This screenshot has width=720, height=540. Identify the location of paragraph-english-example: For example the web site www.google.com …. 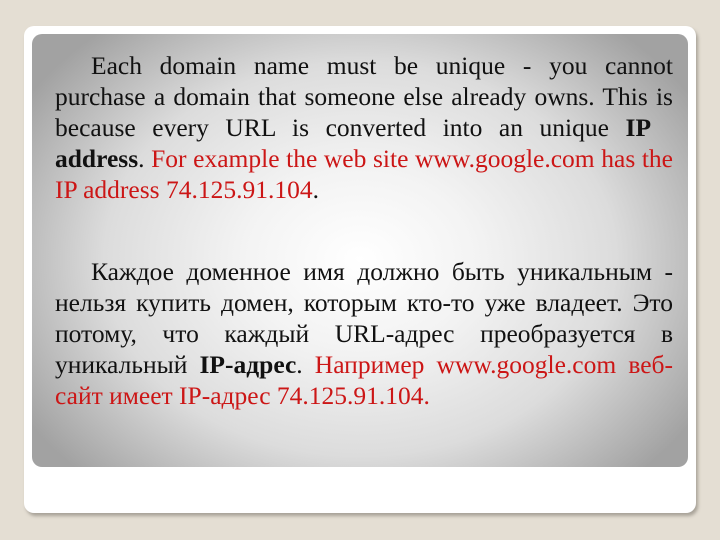
(364, 174).